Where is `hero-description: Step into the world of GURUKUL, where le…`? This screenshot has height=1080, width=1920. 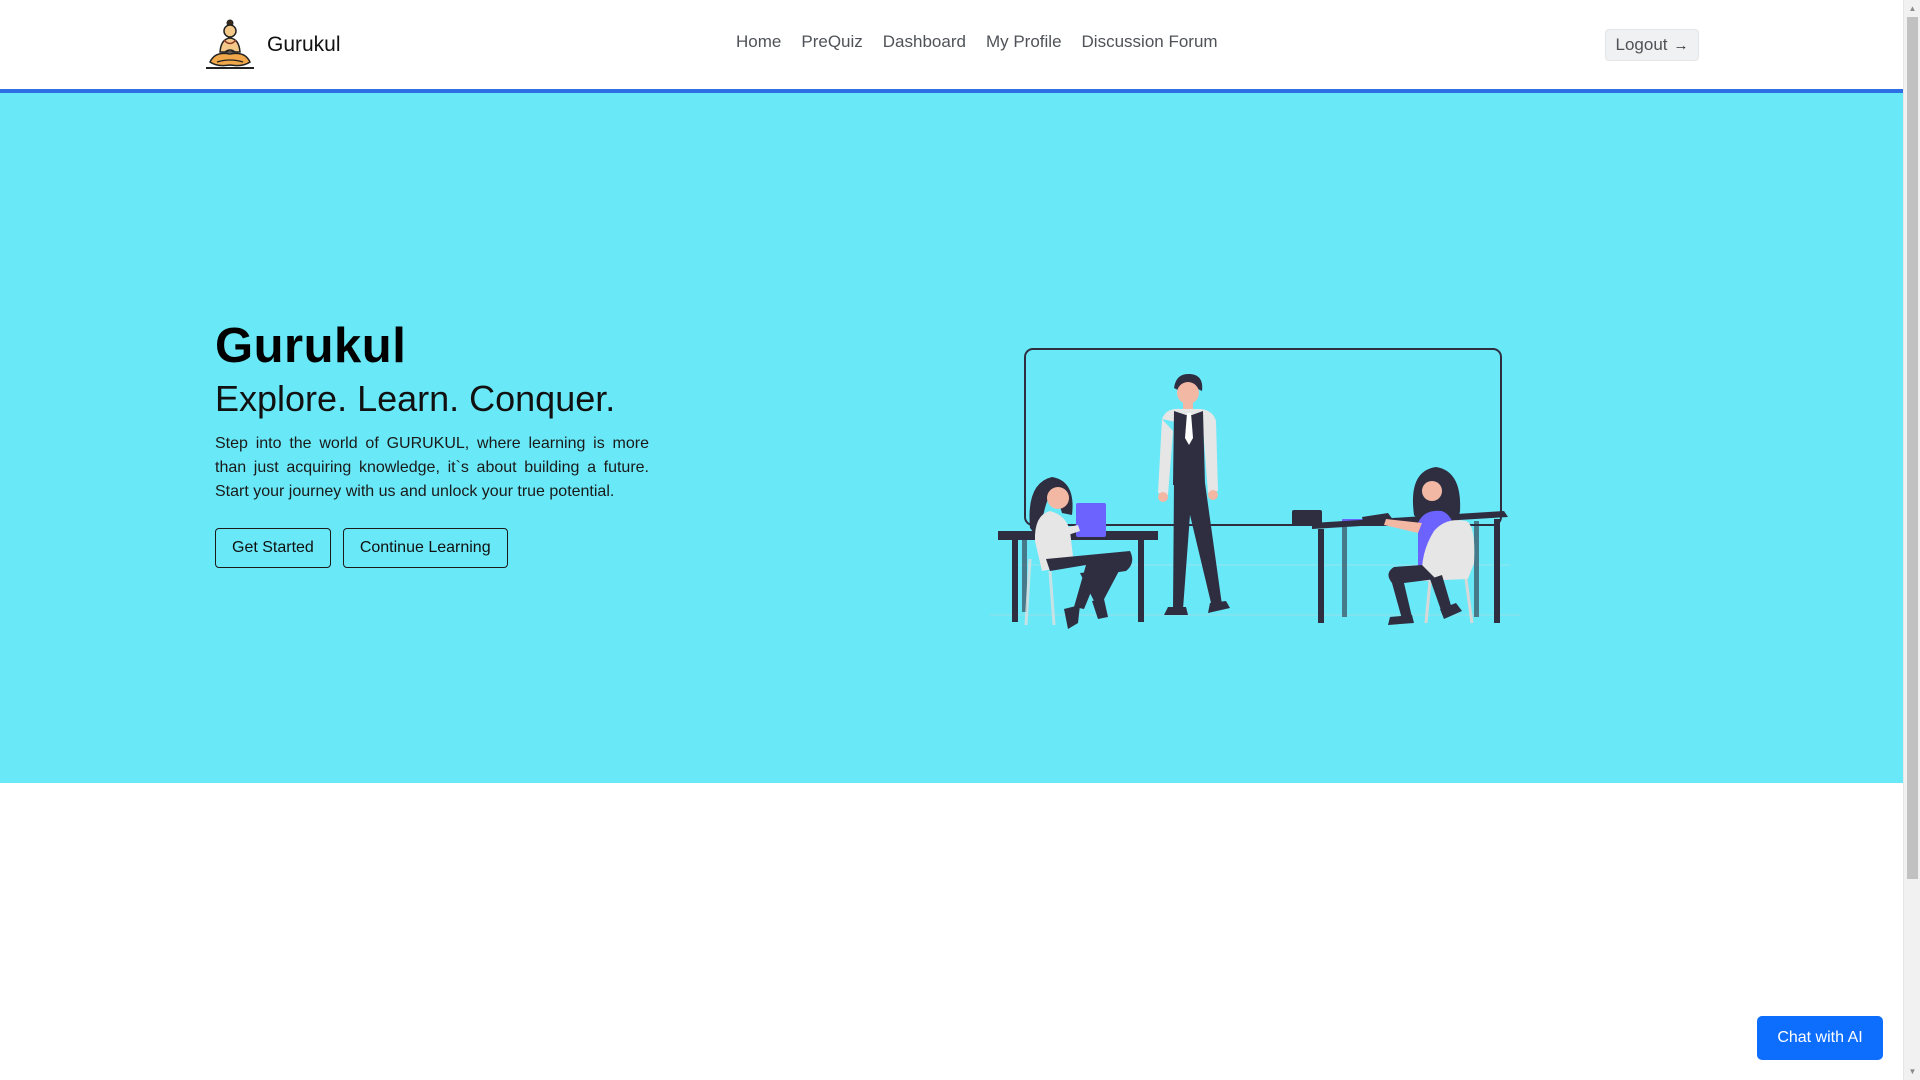
hero-description: Step into the world of GURUKUL, where le… is located at coordinates (432, 467).